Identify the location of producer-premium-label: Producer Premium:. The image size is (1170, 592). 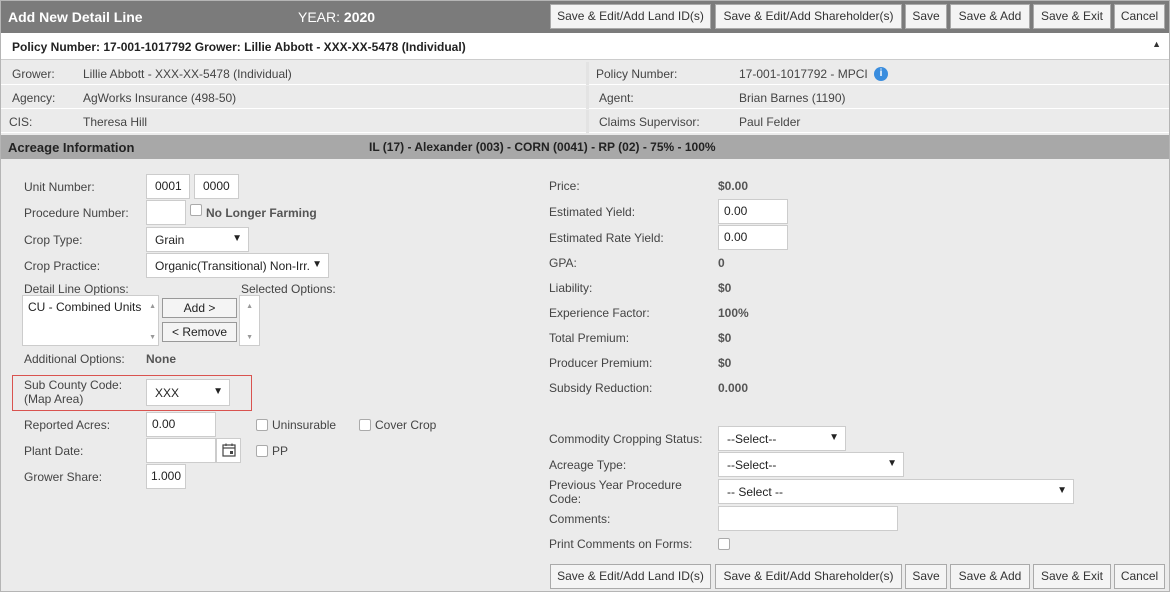
(601, 363).